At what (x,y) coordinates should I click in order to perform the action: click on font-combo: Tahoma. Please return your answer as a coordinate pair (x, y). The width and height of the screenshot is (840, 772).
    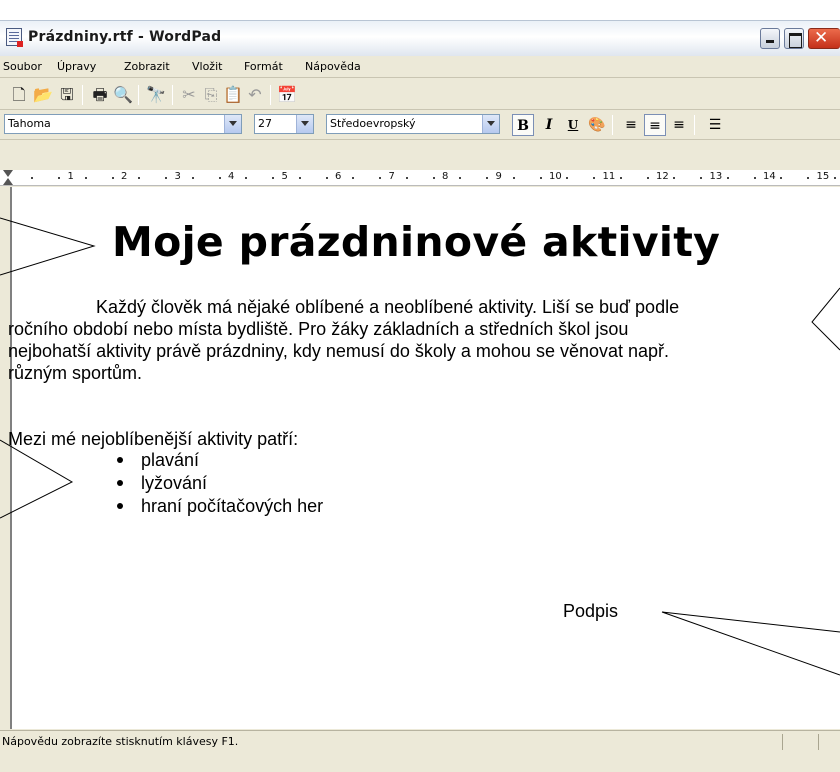
    Looking at the image, I should click on (123, 124).